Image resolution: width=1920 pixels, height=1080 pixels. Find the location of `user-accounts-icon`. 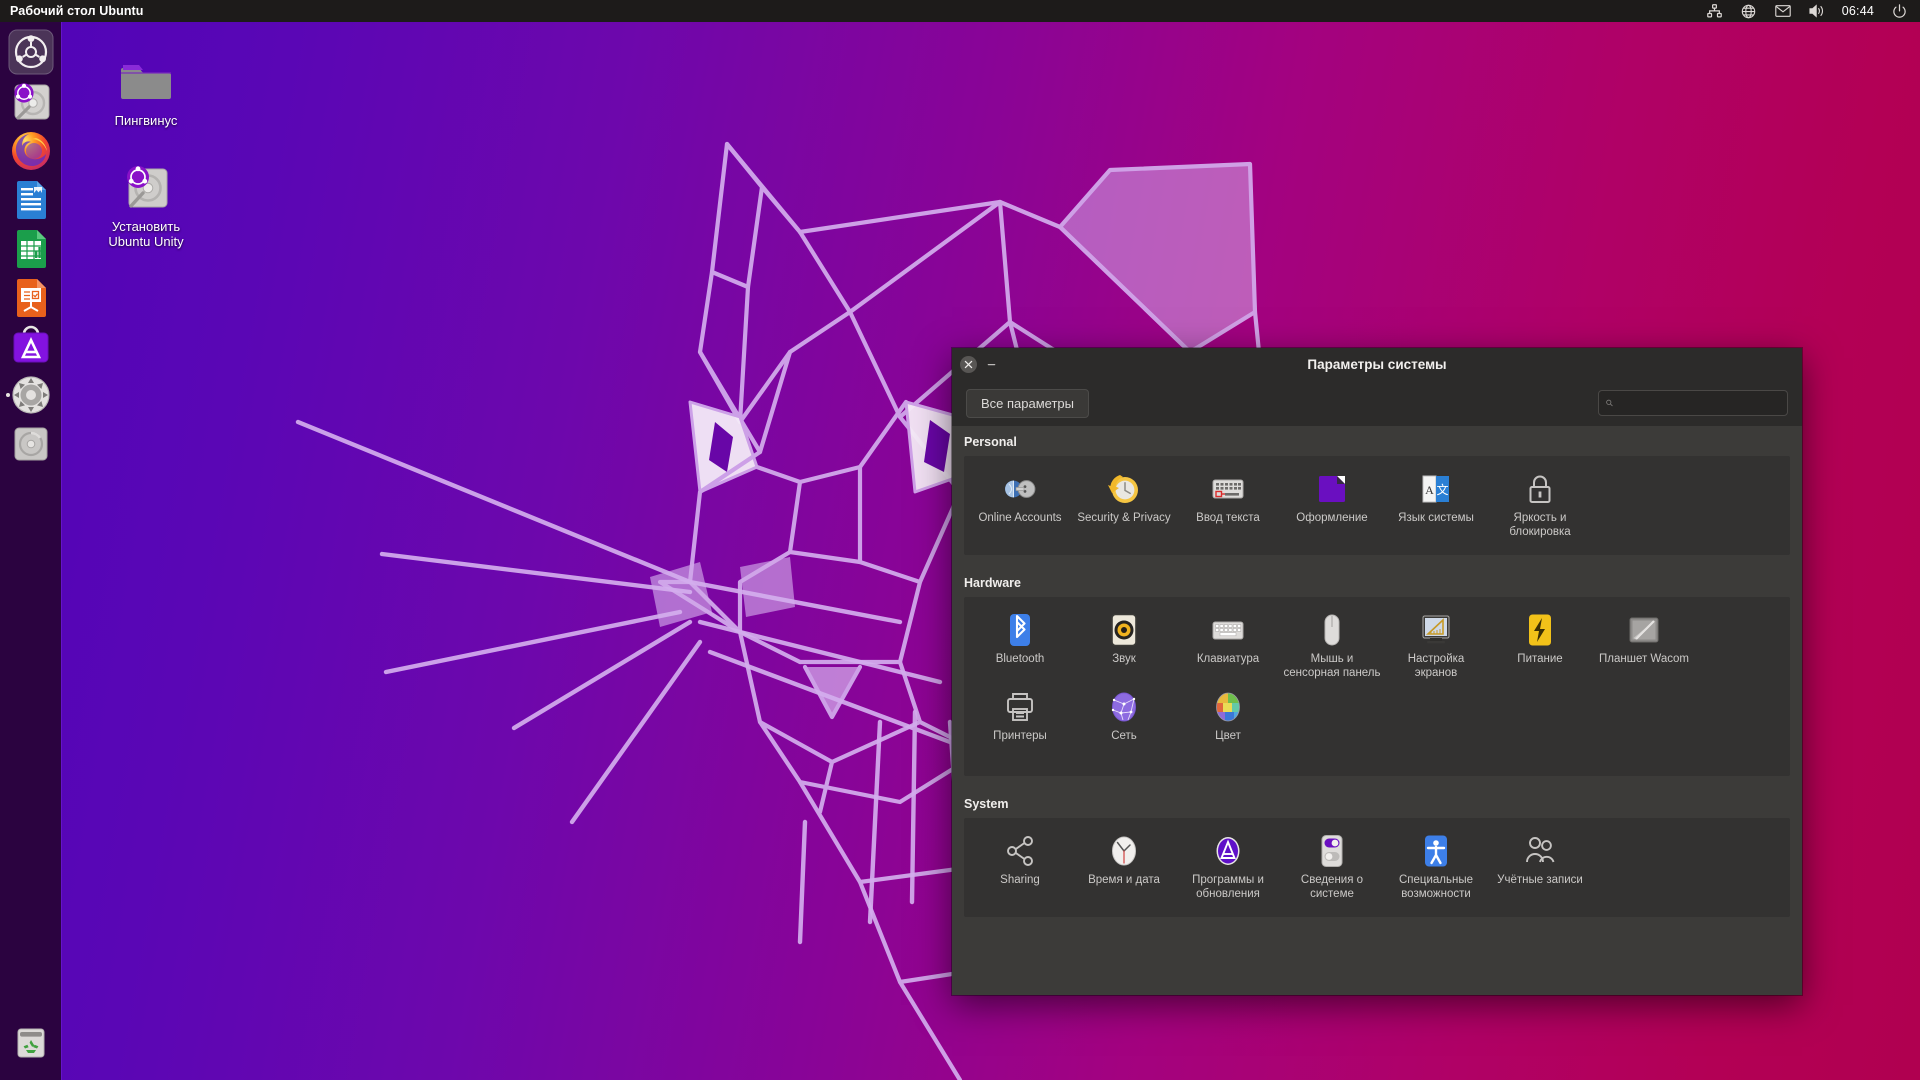

user-accounts-icon is located at coordinates (1540, 850).